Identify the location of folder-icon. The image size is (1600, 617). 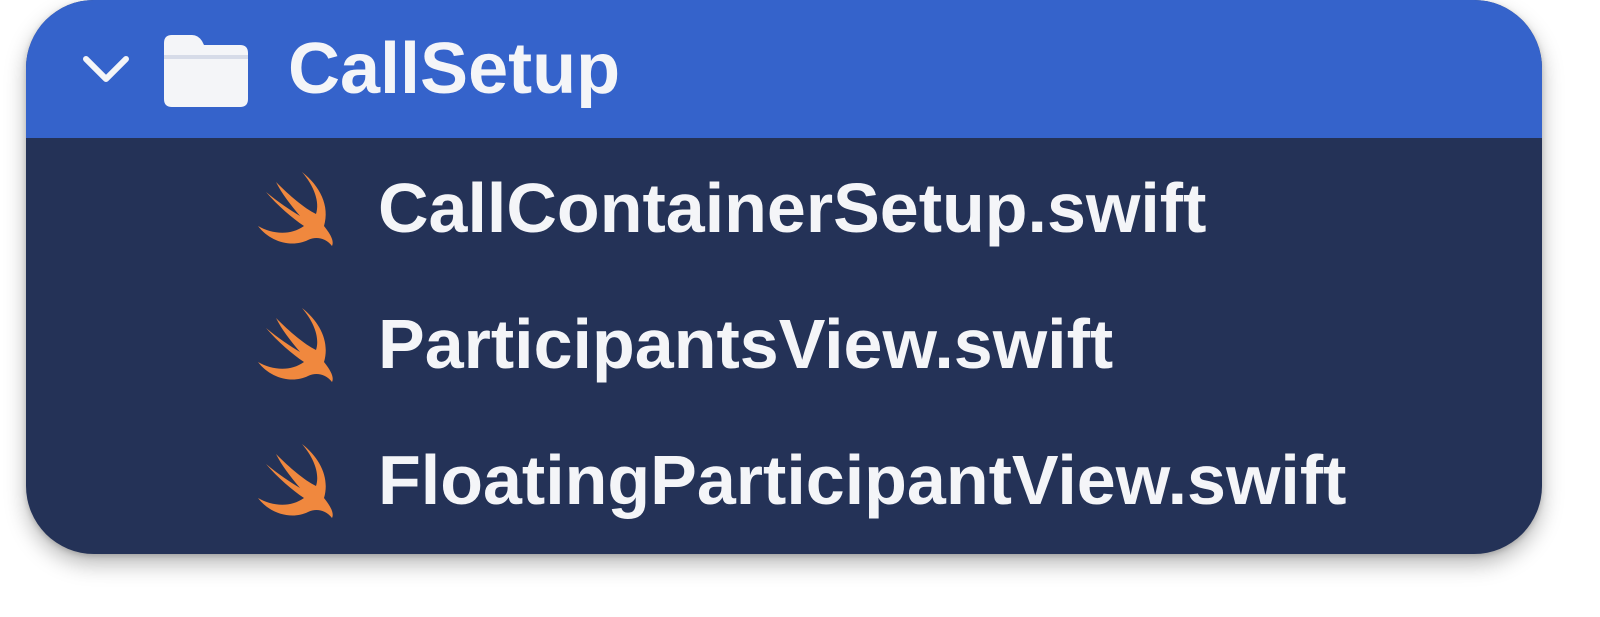
(206, 69).